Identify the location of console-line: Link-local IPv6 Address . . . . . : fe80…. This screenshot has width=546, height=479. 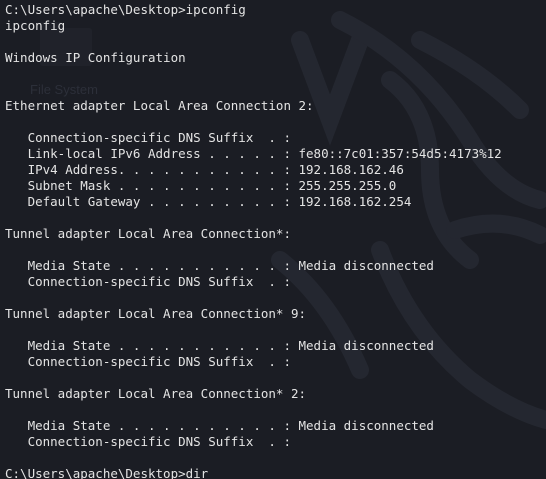
(253, 153).